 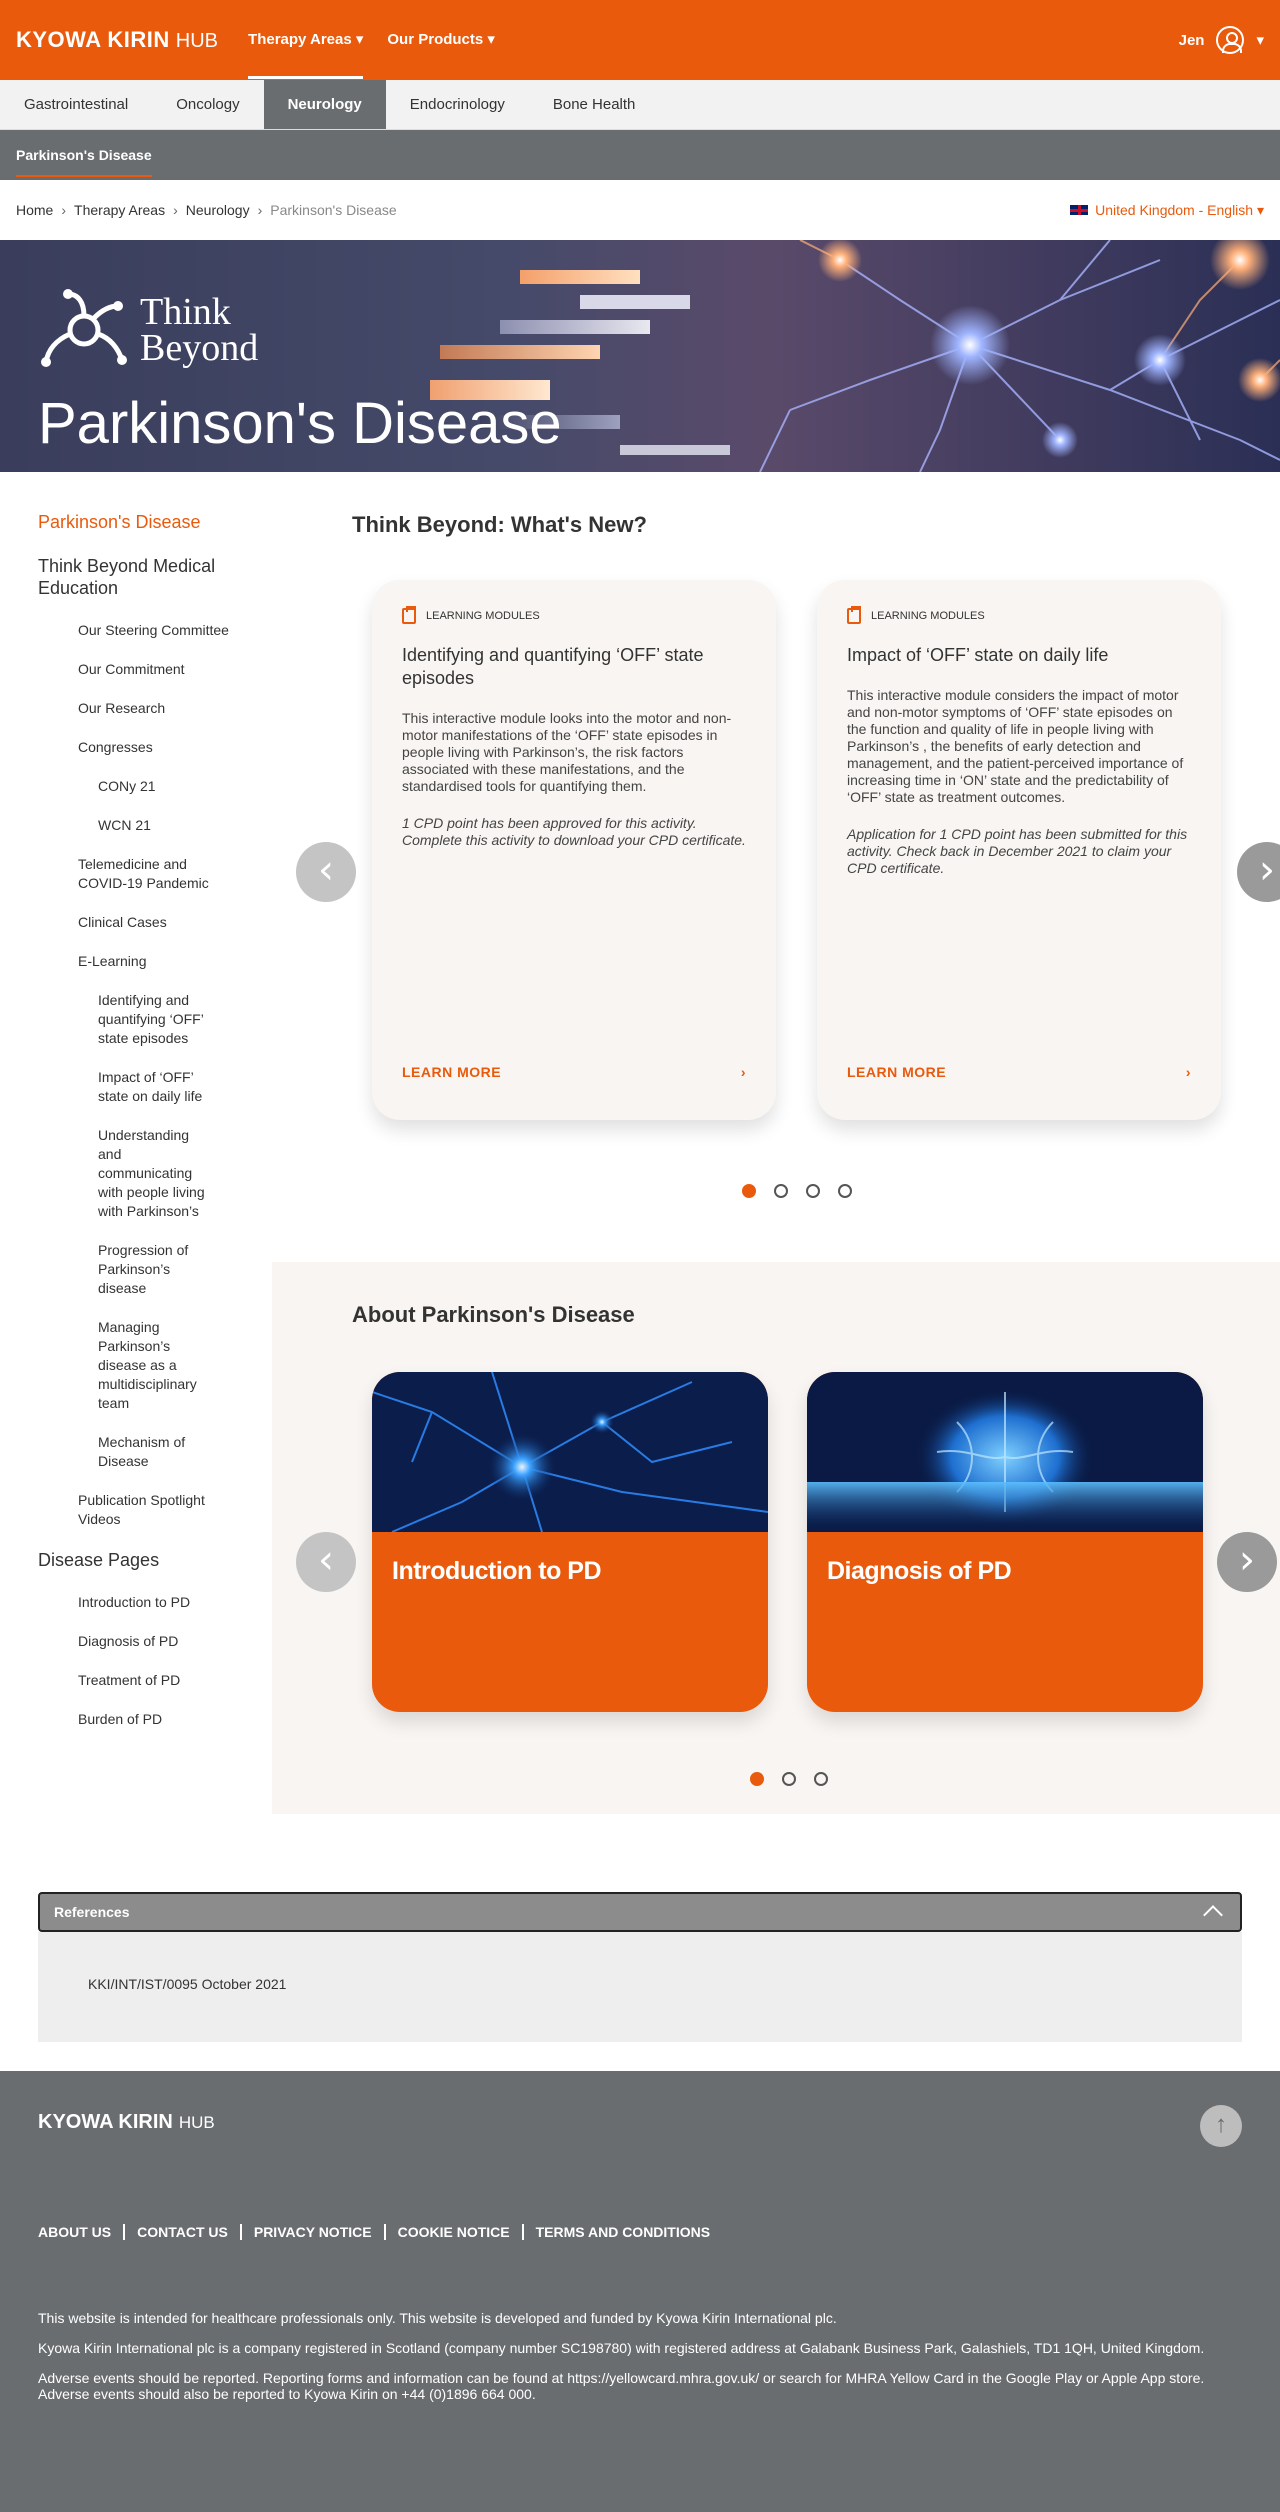 What do you see at coordinates (199, 348) in the screenshot?
I see `think-line-2: Beyond` at bounding box center [199, 348].